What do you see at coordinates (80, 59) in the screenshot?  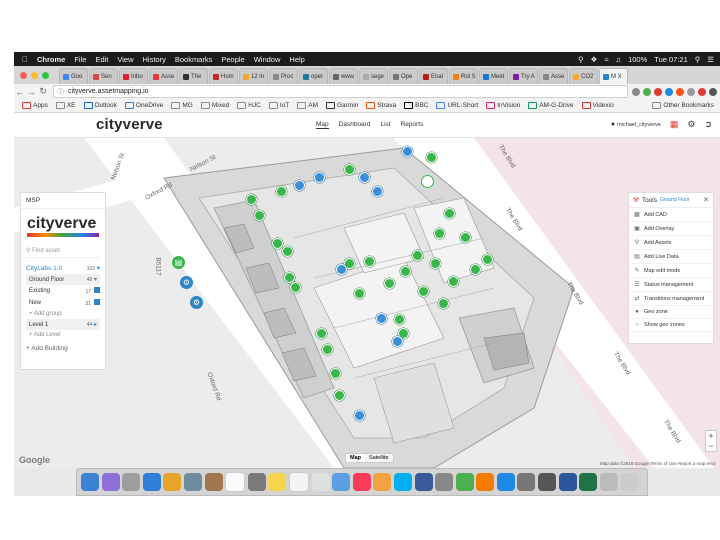 I see `menu-file: File` at bounding box center [80, 59].